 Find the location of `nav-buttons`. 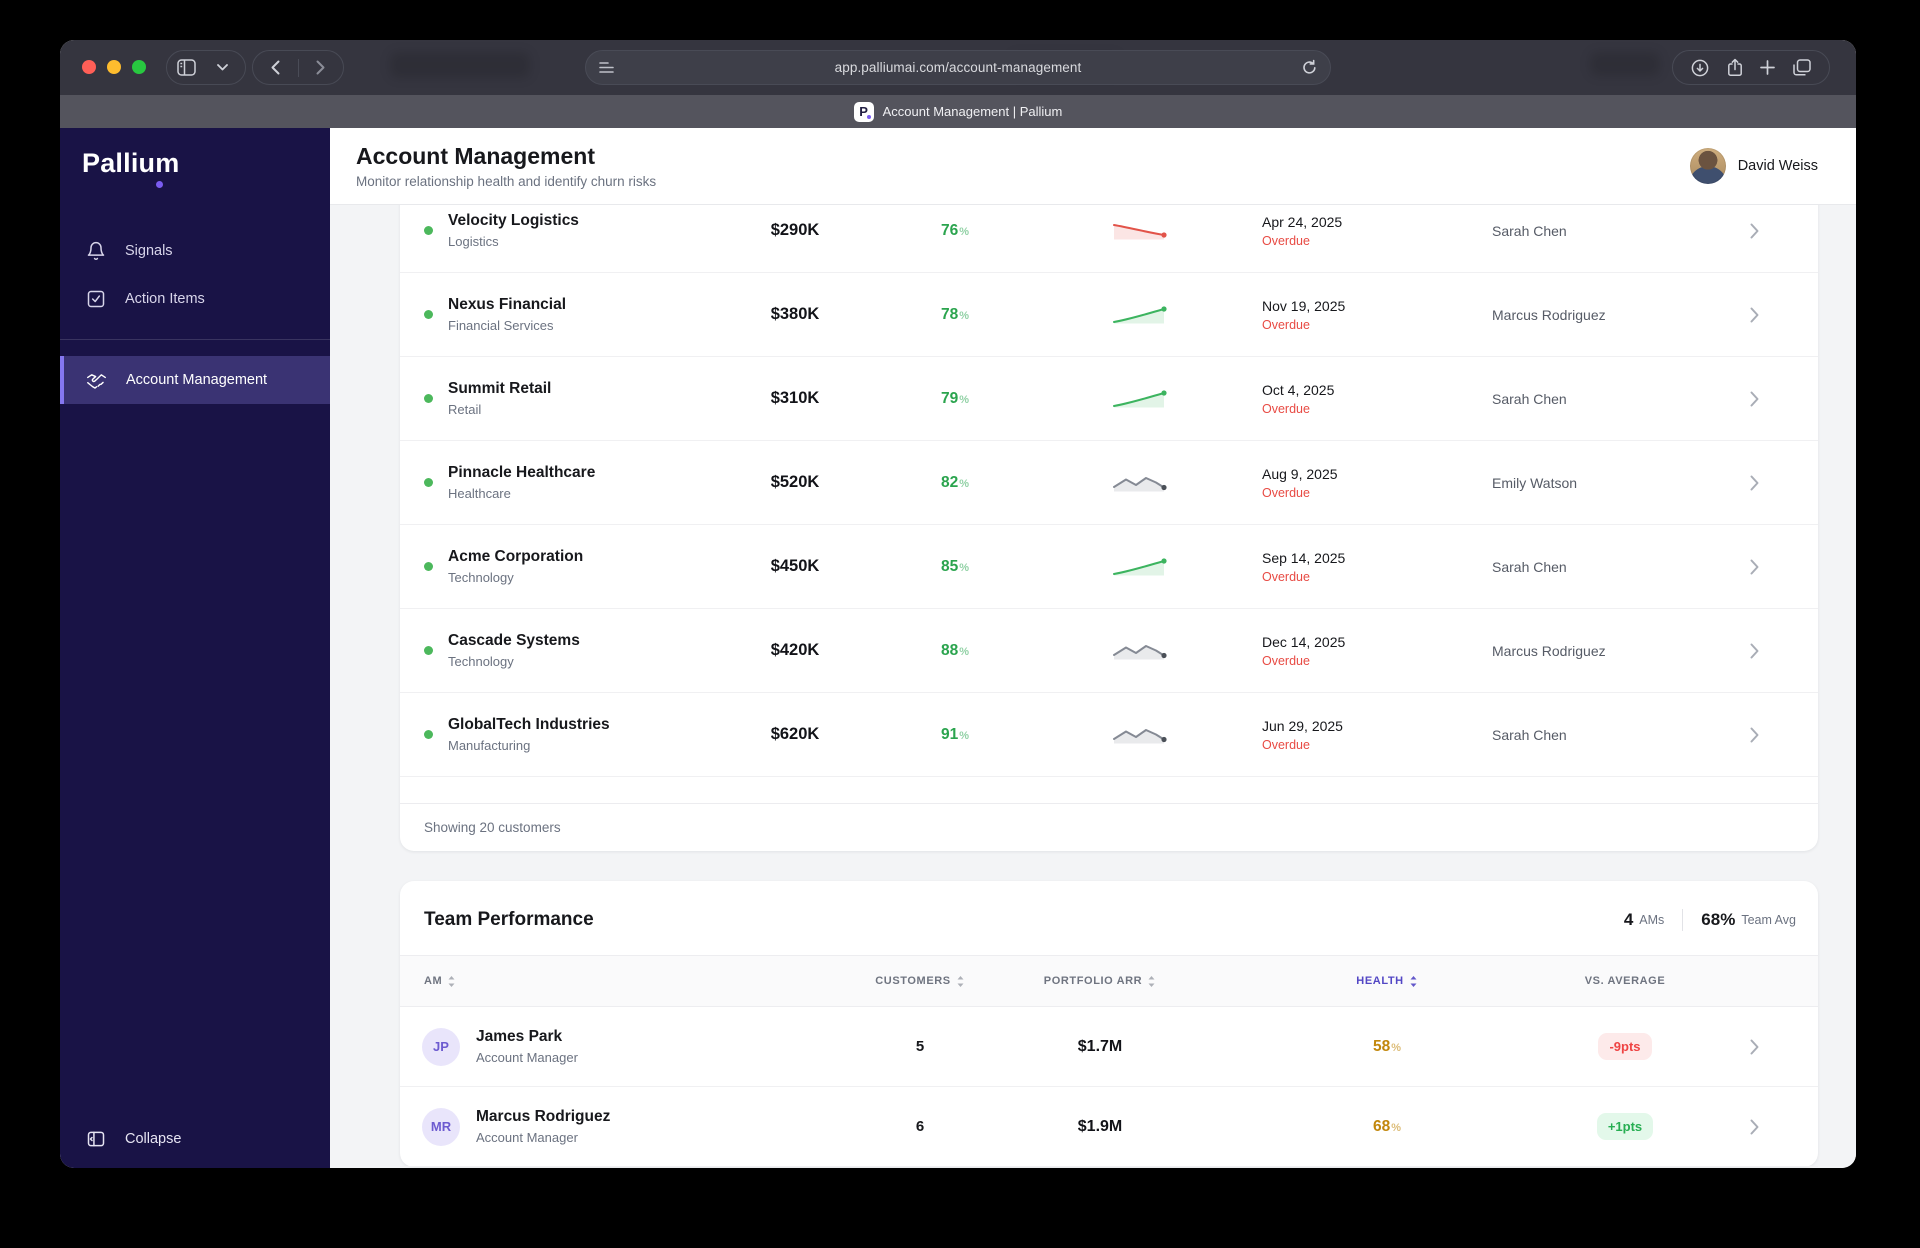

nav-buttons is located at coordinates (298, 67).